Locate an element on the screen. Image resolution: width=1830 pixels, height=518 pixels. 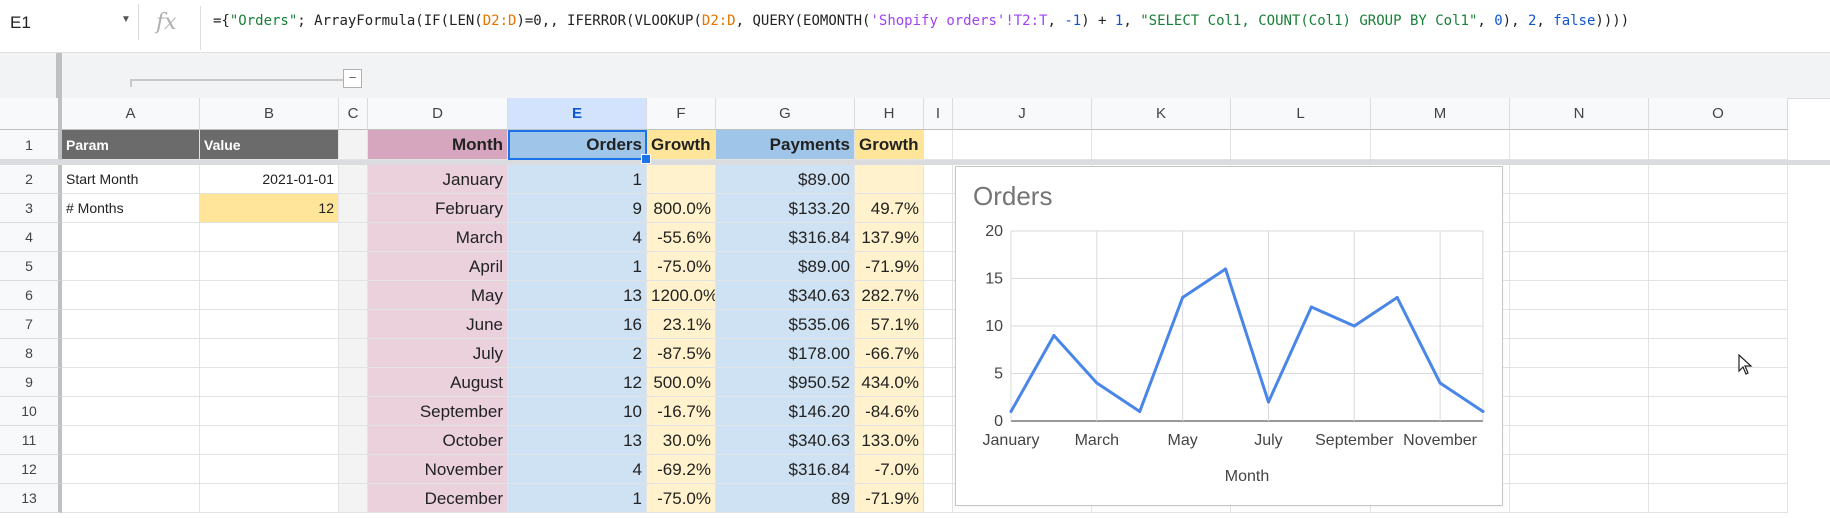
cell-o3 is located at coordinates (1718, 208).